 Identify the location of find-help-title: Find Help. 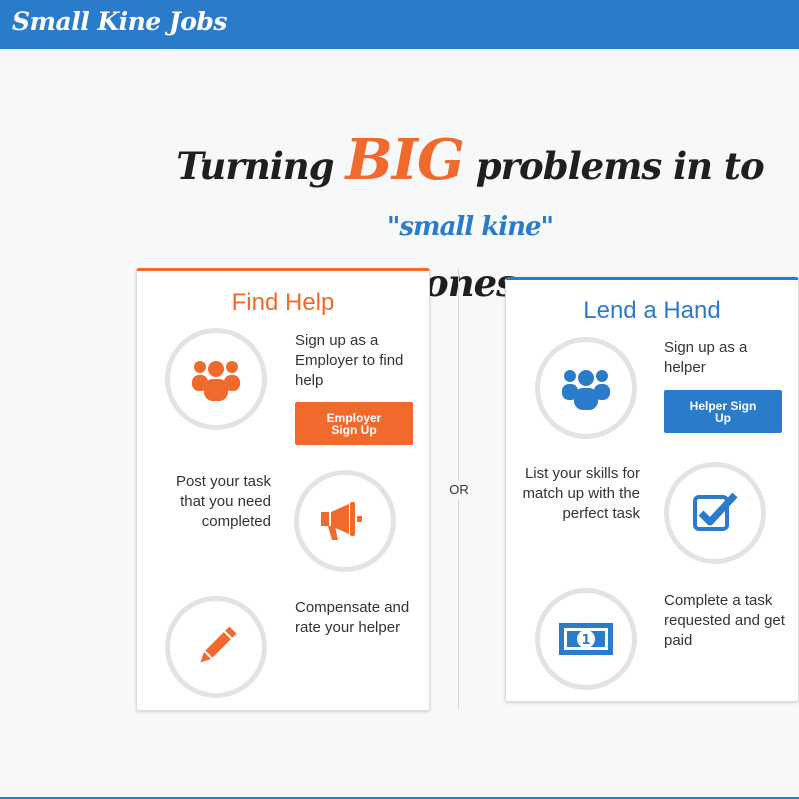
(283, 302).